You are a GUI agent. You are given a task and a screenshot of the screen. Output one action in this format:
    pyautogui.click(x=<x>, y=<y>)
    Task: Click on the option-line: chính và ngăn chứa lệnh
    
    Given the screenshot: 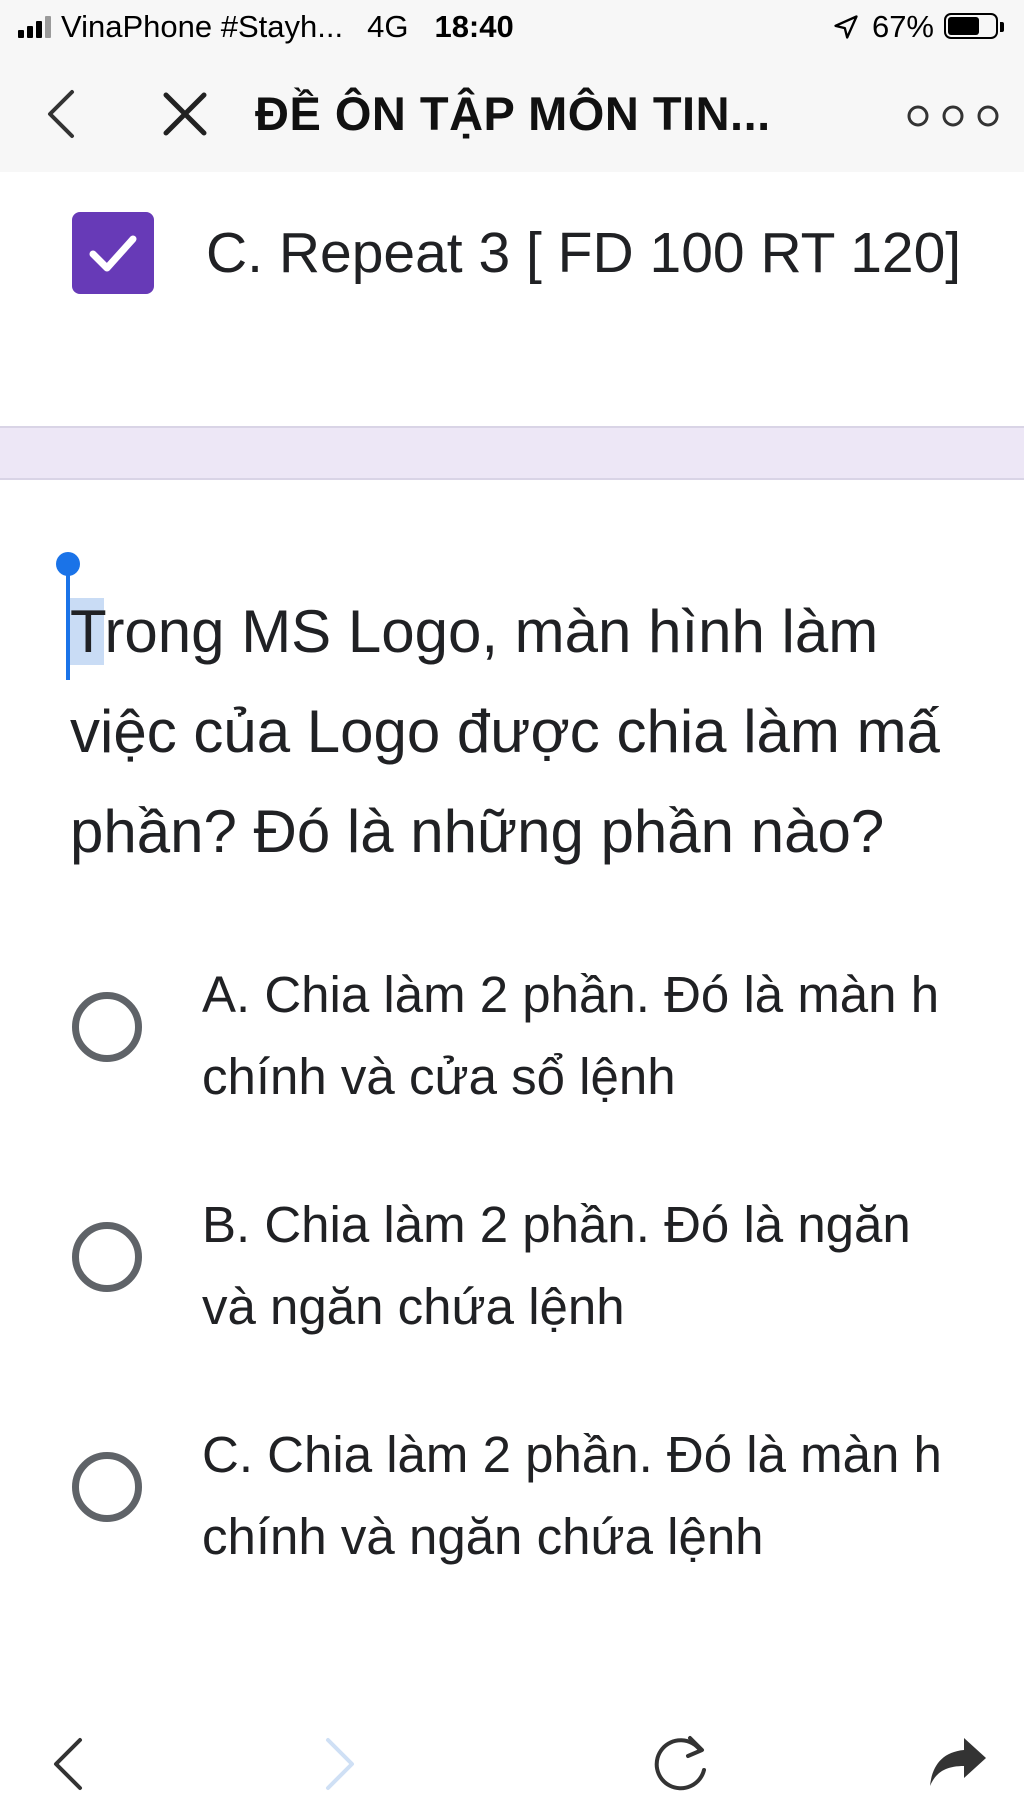 What is the action you would take?
    pyautogui.click(x=483, y=1536)
    